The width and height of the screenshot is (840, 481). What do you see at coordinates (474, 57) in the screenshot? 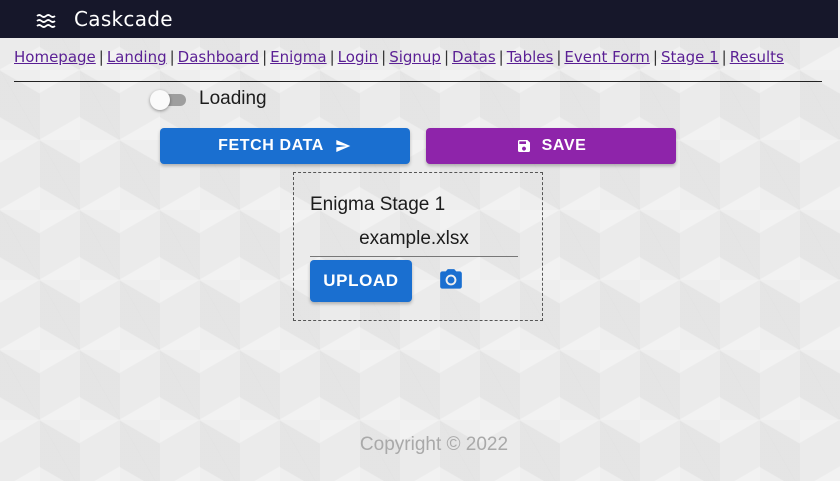
I see `nav-link-datas: Datas` at bounding box center [474, 57].